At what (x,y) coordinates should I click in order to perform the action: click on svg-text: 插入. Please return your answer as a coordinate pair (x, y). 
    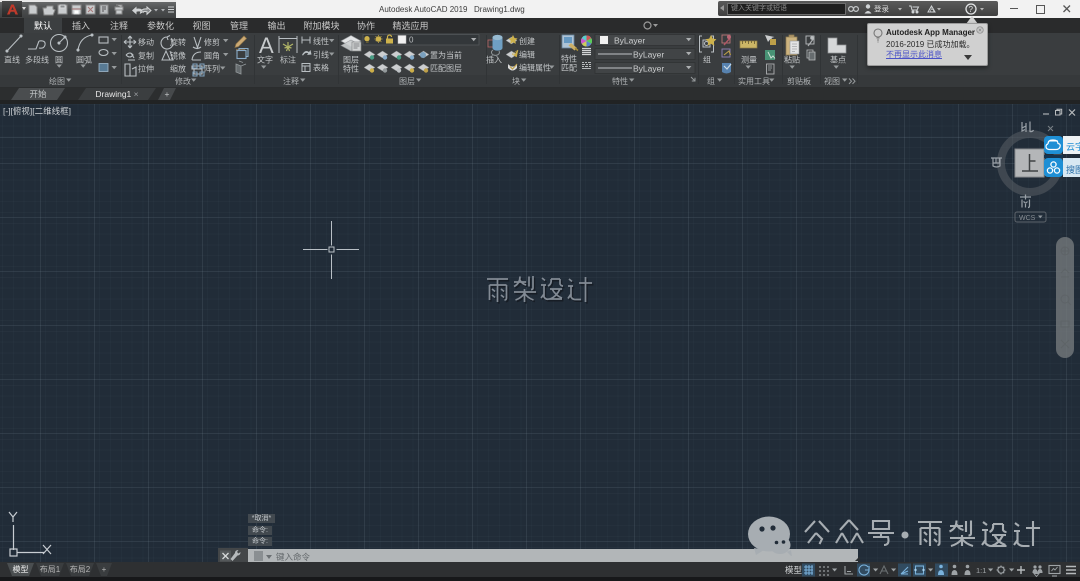
    Looking at the image, I should click on (494, 60).